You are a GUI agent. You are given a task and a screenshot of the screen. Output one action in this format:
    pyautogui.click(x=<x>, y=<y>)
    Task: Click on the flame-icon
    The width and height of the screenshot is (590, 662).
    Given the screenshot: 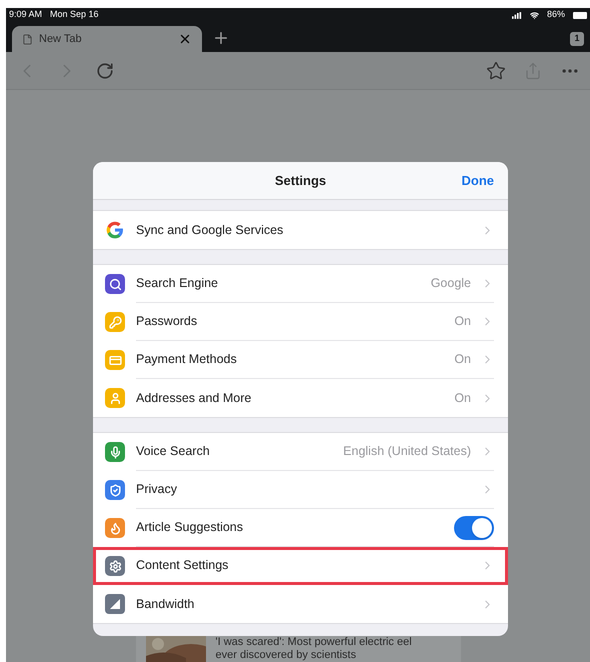 What is the action you would take?
    pyautogui.click(x=115, y=528)
    